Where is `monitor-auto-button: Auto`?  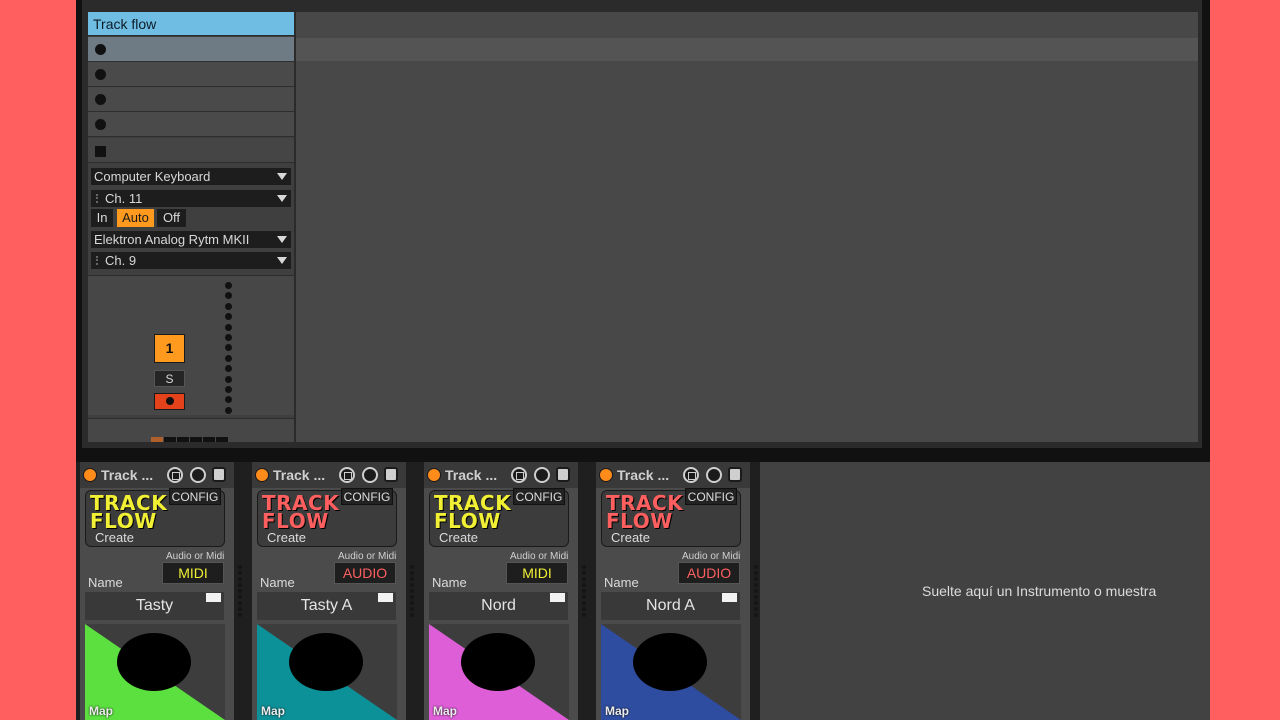
monitor-auto-button: Auto is located at coordinates (135, 218).